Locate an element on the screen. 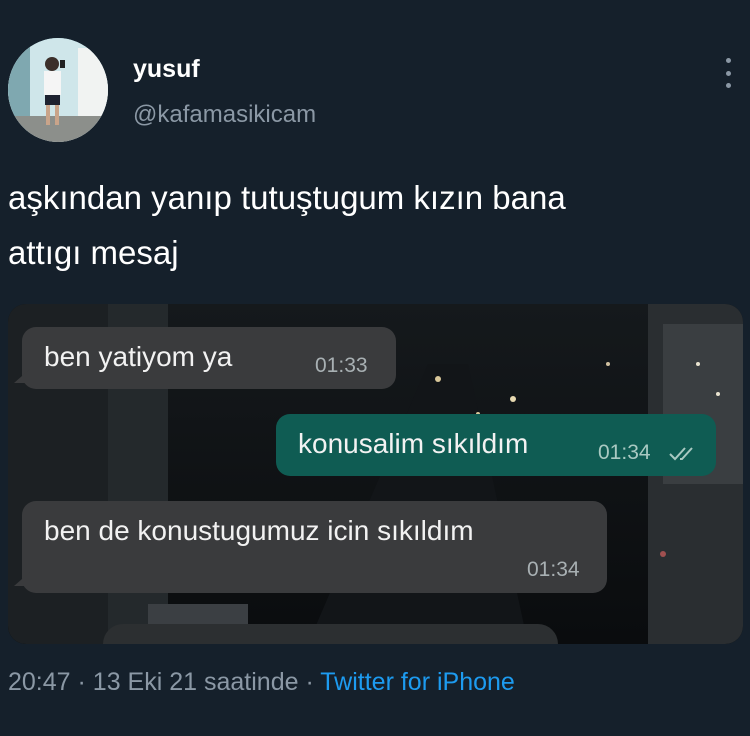  message-text: ben de konustugumuz icin sıkıldım is located at coordinates (259, 530).